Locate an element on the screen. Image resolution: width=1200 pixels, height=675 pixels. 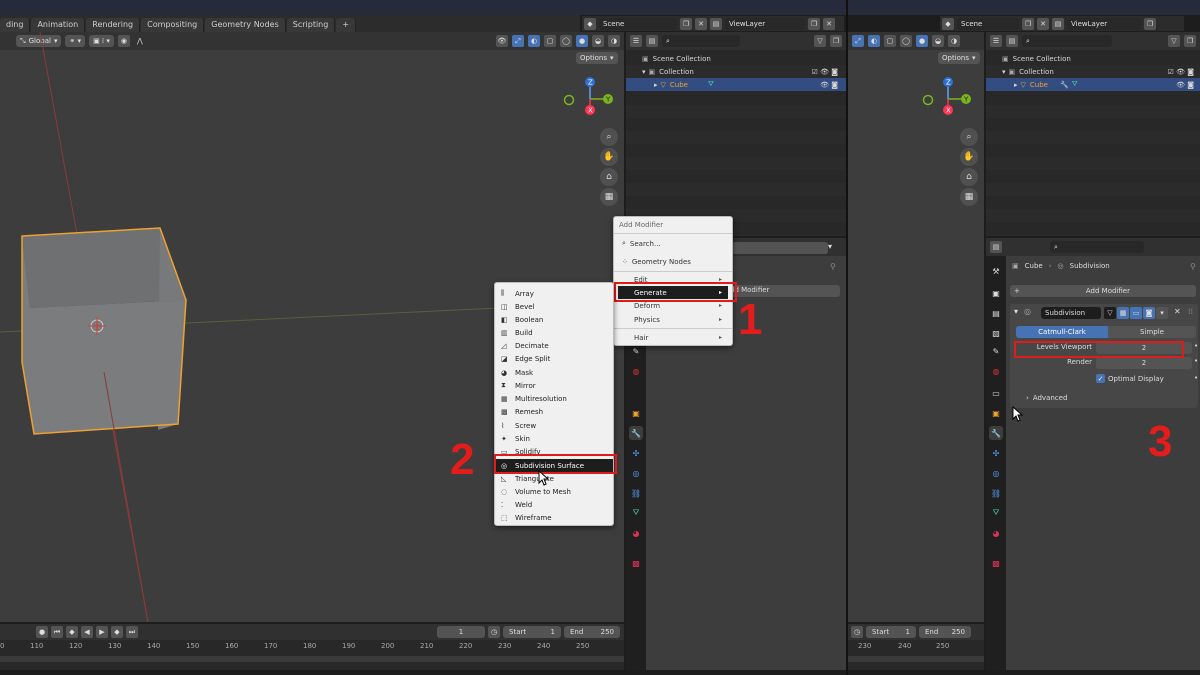
modifier-name-field: Subdivision is located at coordinates (1071, 313).